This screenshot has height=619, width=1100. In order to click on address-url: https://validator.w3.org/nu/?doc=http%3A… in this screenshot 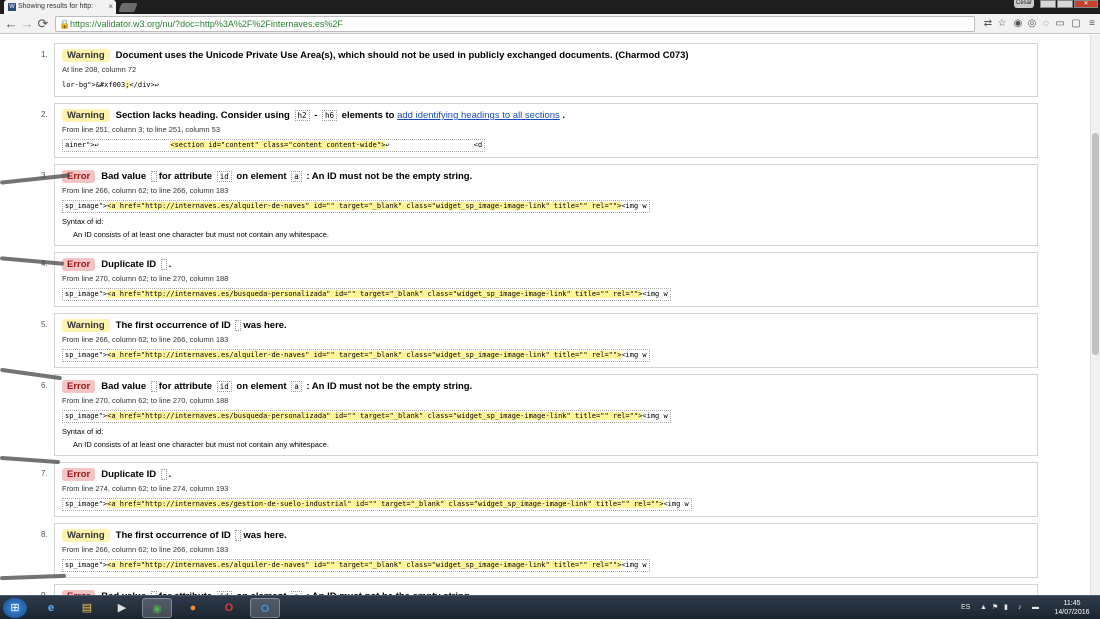, I will do `click(206, 24)`.